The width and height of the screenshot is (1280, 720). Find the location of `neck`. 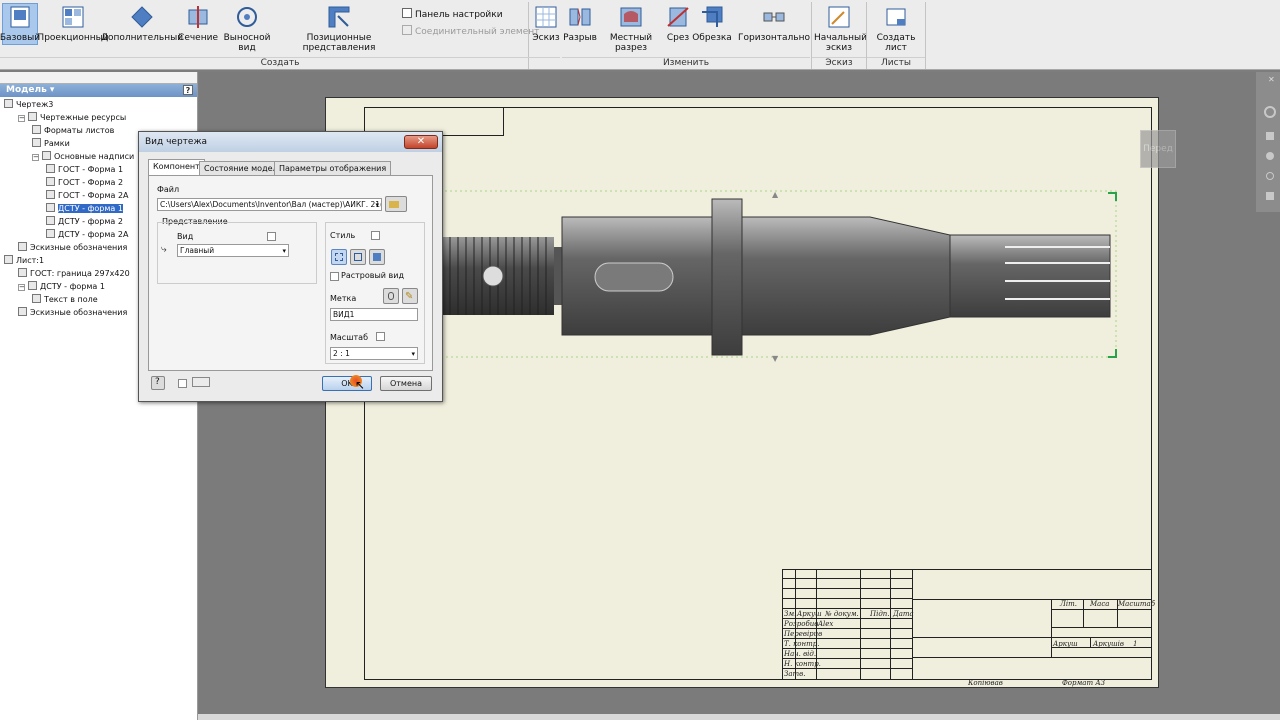

neck is located at coordinates (558, 276).